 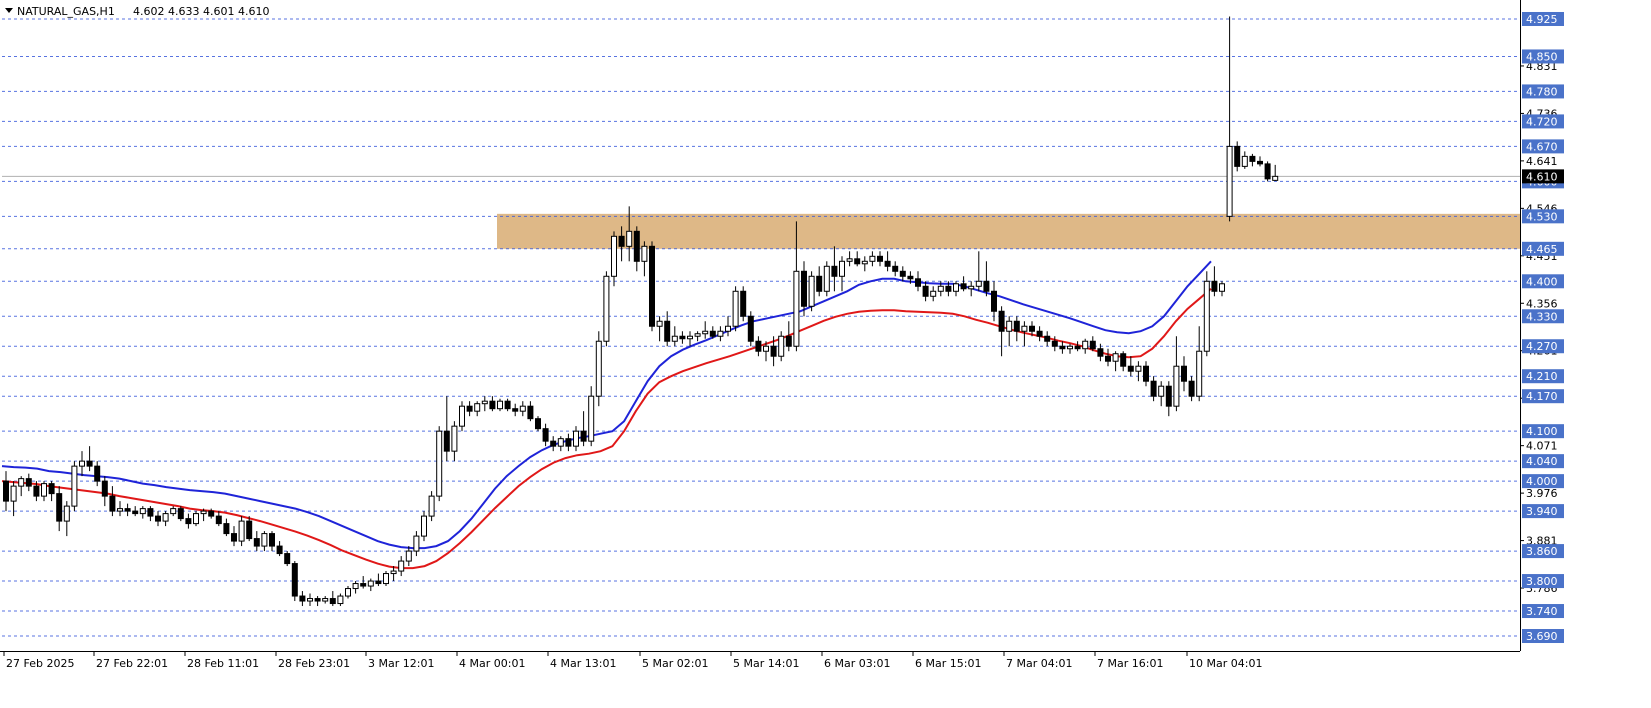 What do you see at coordinates (1542, 176) in the screenshot?
I see `current-price-tag-label: 4.610` at bounding box center [1542, 176].